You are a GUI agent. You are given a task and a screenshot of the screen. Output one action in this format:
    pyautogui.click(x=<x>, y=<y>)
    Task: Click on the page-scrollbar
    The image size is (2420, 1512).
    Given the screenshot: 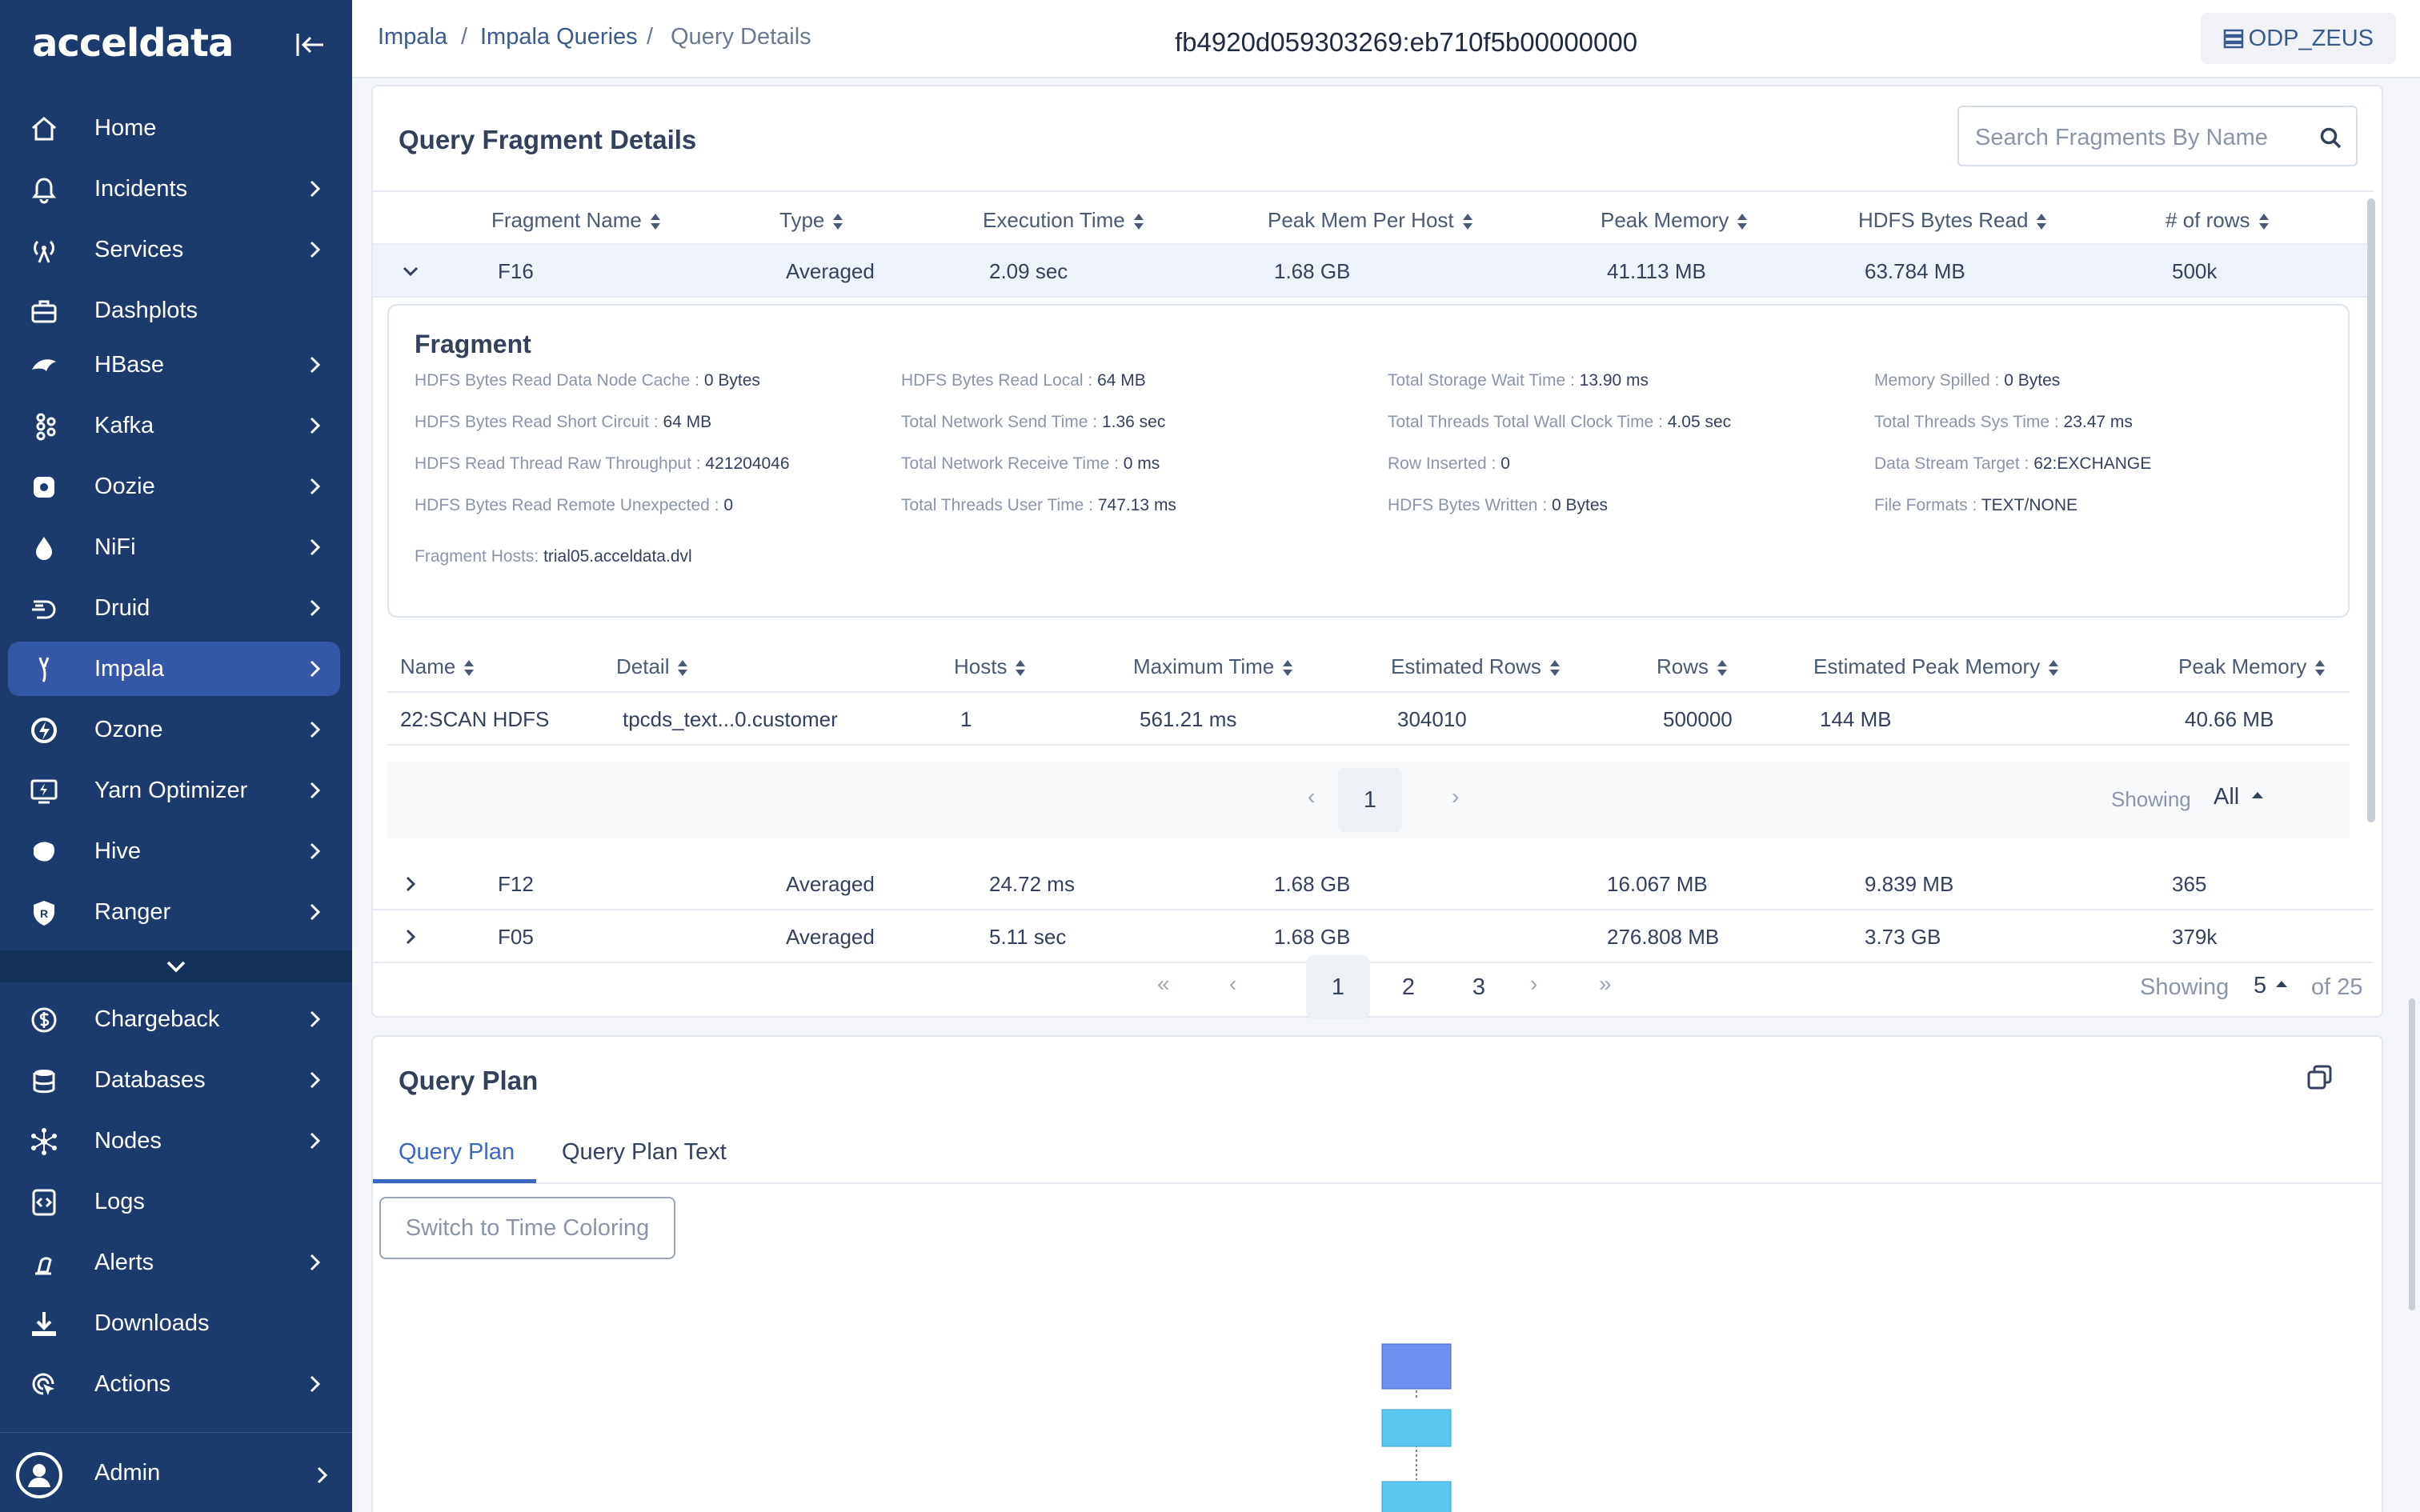 What is the action you would take?
    pyautogui.click(x=2412, y=1154)
    